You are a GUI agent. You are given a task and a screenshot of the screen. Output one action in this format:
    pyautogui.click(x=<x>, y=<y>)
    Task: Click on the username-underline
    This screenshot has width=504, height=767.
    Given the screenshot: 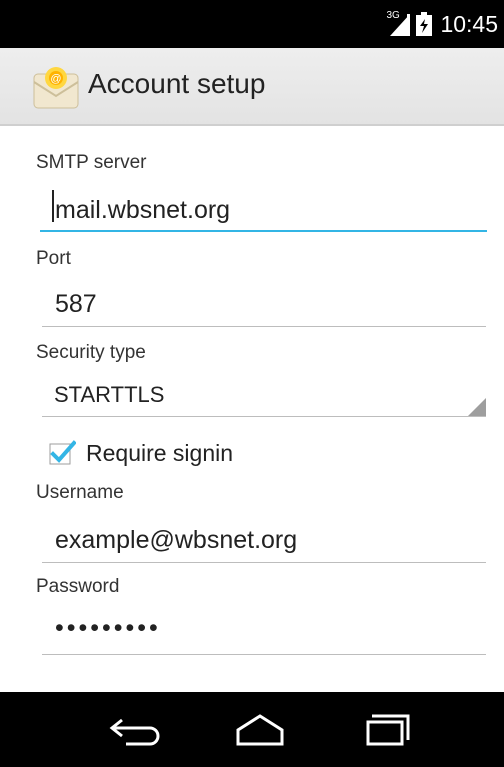 What is the action you would take?
    pyautogui.click(x=264, y=562)
    